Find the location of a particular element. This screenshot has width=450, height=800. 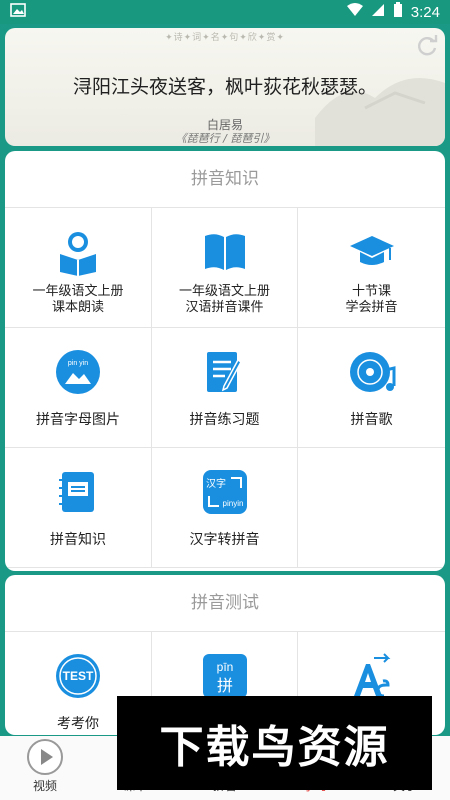

poem-line: 浔阳江头夜送客，枫叶荻花秋瑟瑟。 is located at coordinates (224, 87).